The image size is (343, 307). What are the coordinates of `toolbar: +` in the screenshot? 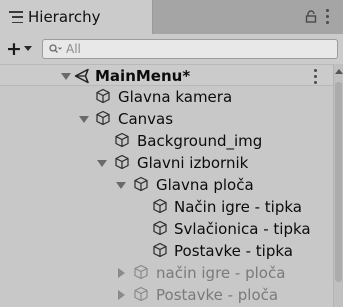 It's located at (171, 49).